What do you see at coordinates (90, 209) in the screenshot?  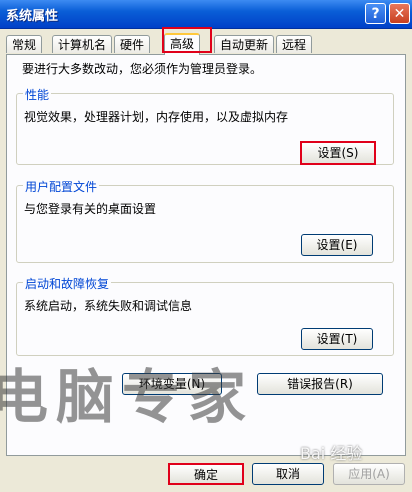 I see `user-profiles-desc: 与您登录有关的桌面设置` at bounding box center [90, 209].